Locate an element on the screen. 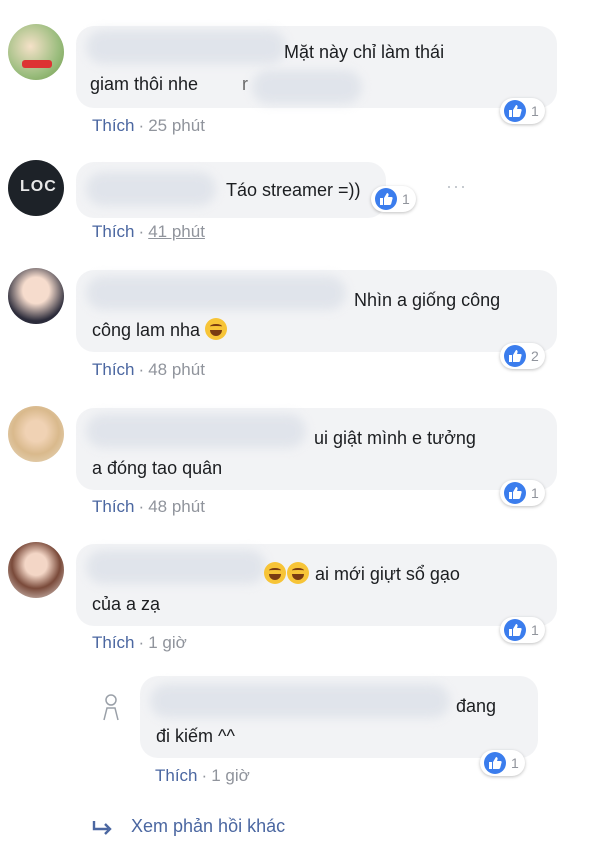 The width and height of the screenshot is (600, 865). comment-text-line2: của a zạ is located at coordinates (126, 604).